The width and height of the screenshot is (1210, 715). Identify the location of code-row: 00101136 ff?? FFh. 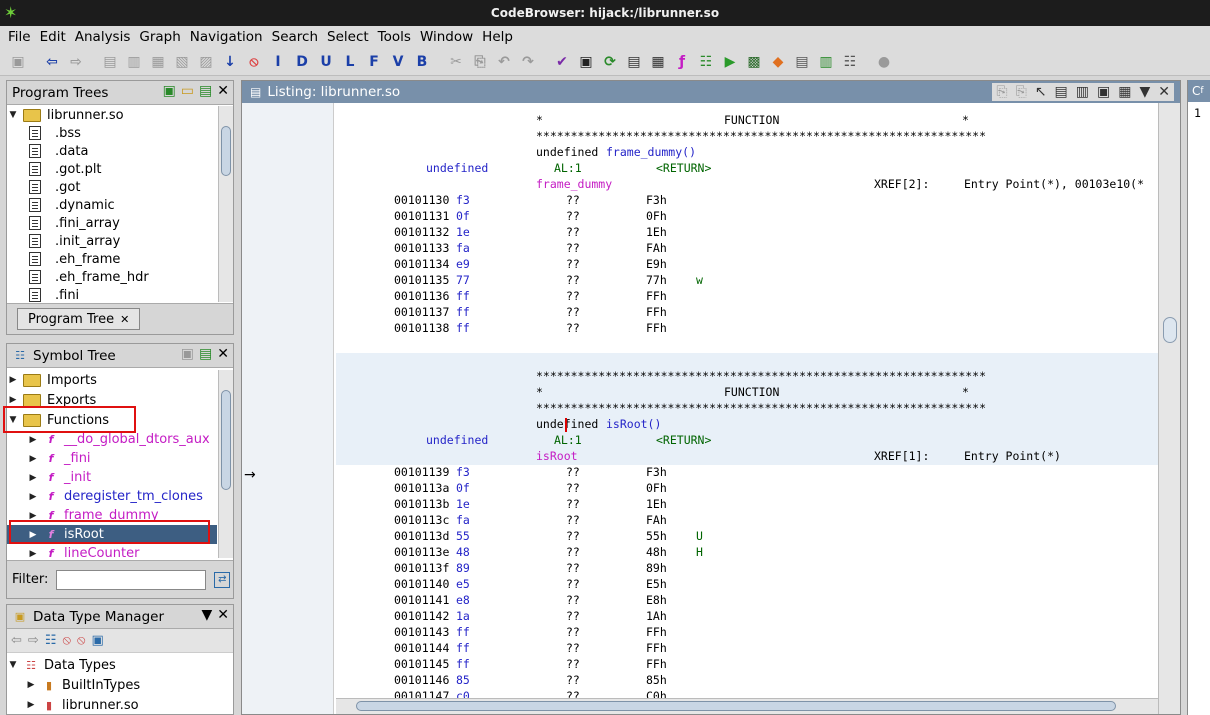
(747, 297).